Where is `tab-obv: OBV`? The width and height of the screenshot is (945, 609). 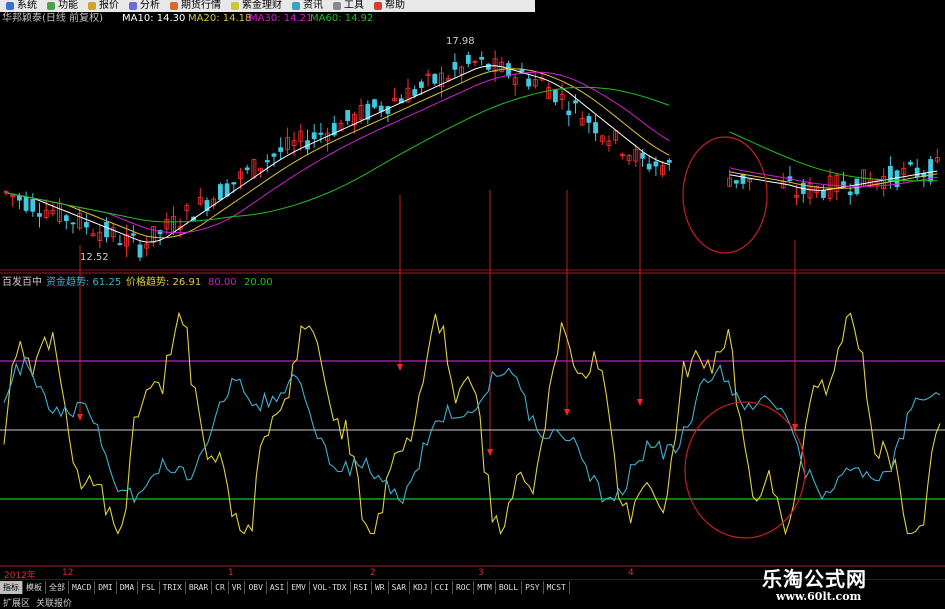 tab-obv: OBV is located at coordinates (256, 587).